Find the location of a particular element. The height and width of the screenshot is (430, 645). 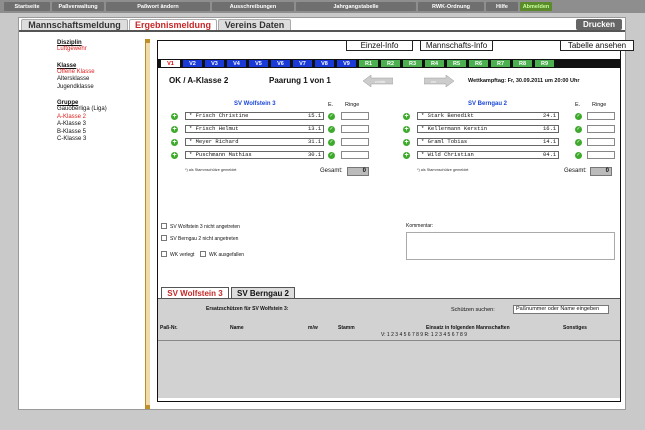

tab-round-r9: R9 is located at coordinates (544, 63).